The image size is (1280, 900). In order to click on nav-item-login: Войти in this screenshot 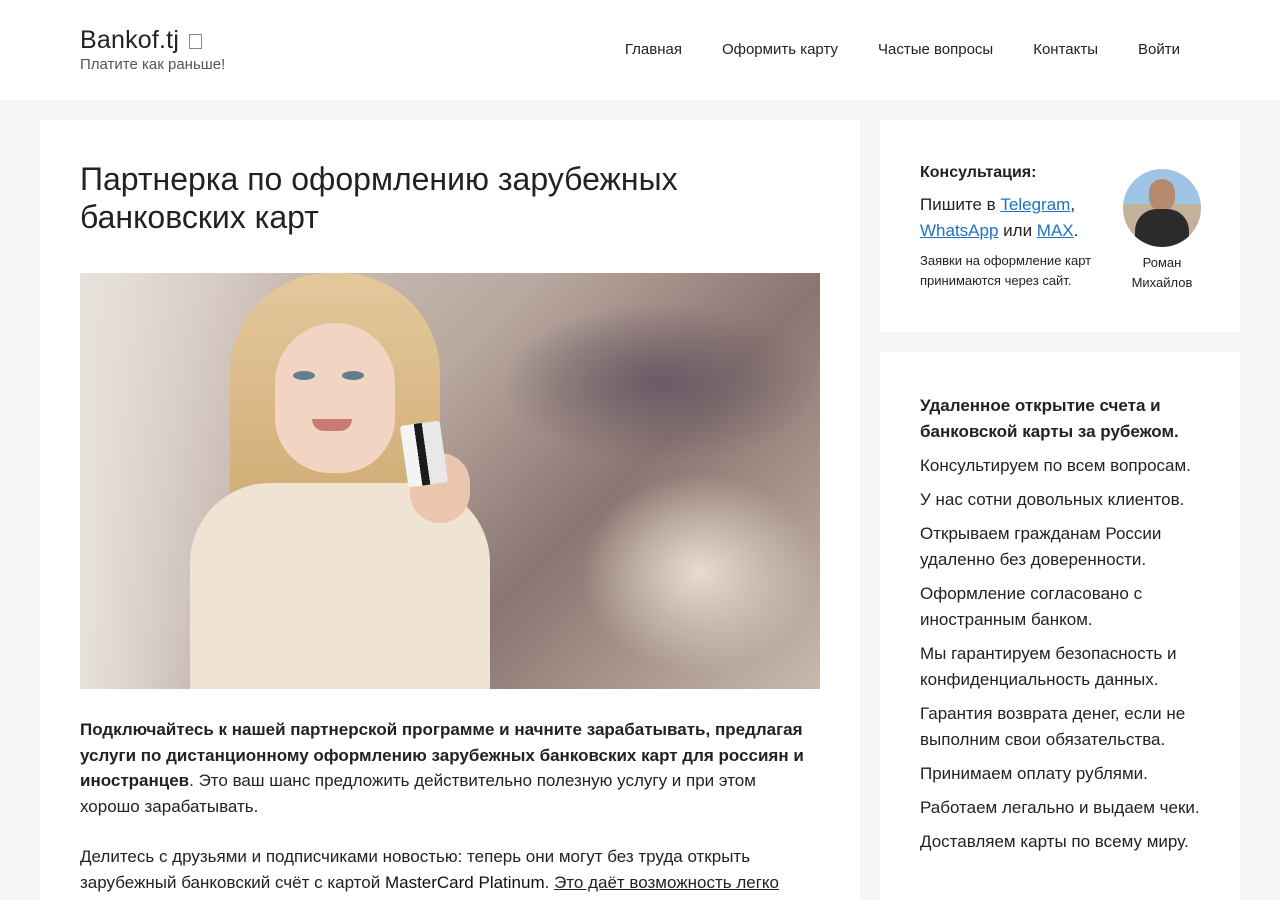, I will do `click(1159, 50)`.